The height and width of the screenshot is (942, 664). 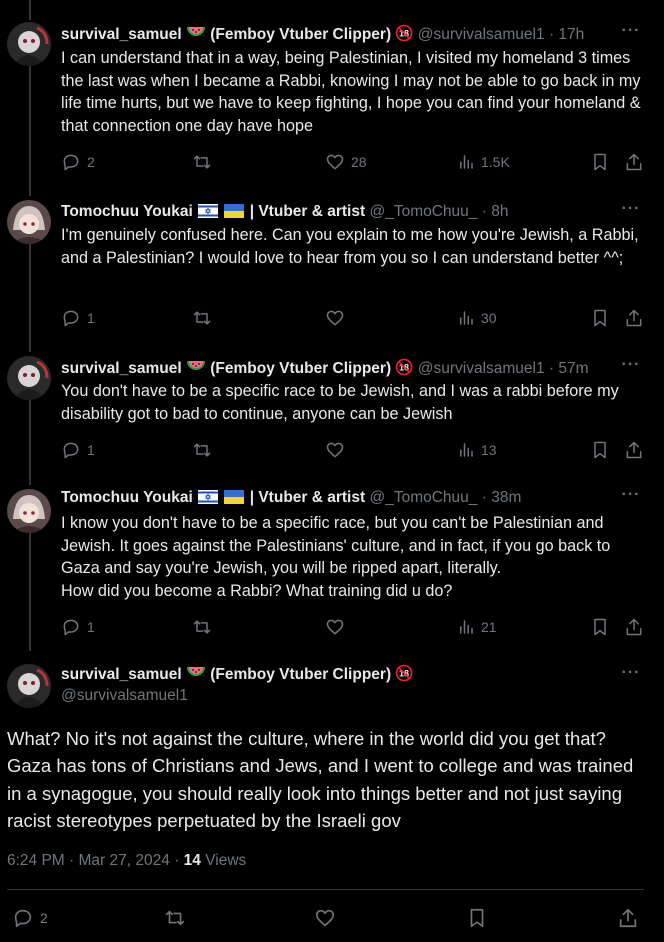 What do you see at coordinates (495, 162) in the screenshot?
I see `view-count: 1.5K` at bounding box center [495, 162].